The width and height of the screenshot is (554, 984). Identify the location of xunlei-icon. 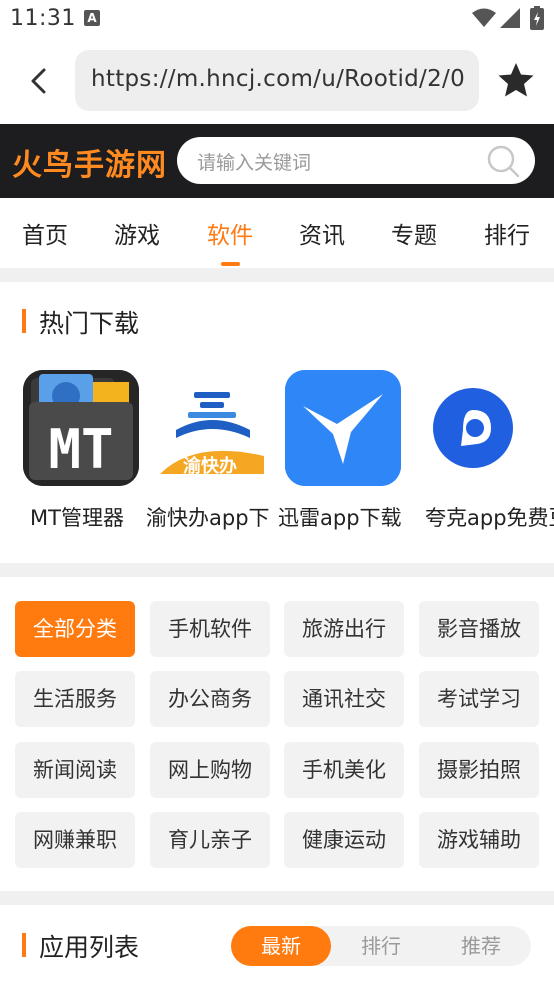
(343, 428).